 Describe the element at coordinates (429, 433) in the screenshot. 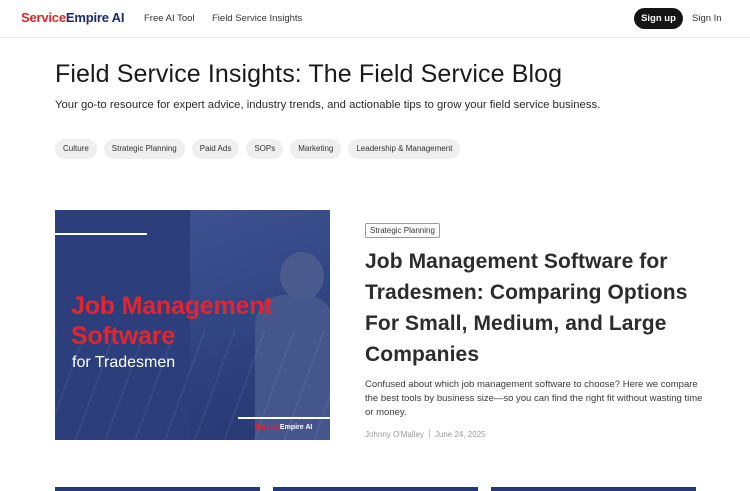

I see `meta-divider` at that location.